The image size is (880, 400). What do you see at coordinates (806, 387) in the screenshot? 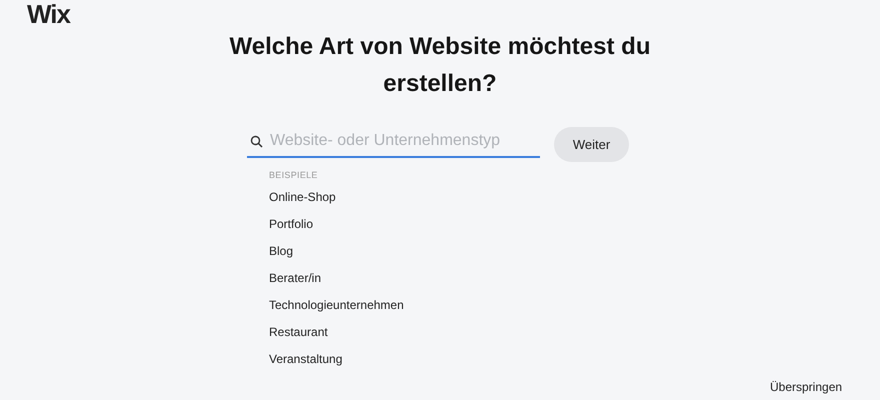
I see `skip-link: Überspringen` at bounding box center [806, 387].